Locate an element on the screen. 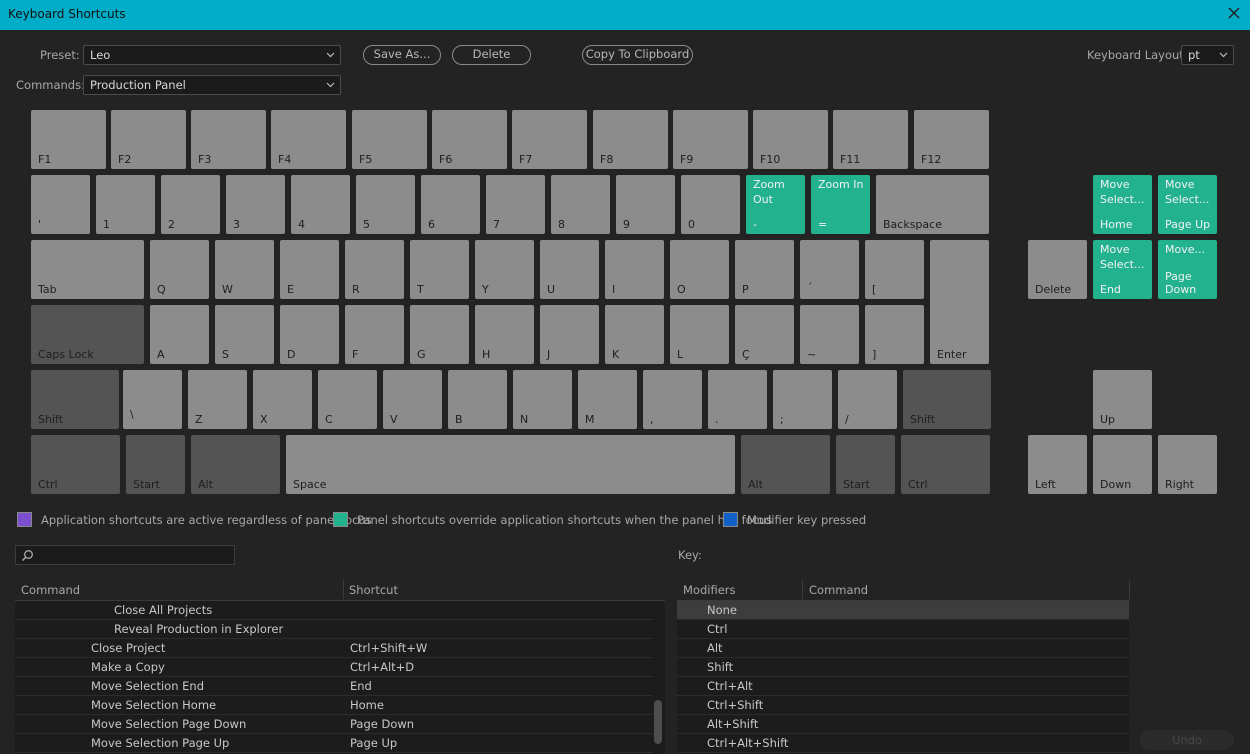  key-j: J is located at coordinates (569, 334).